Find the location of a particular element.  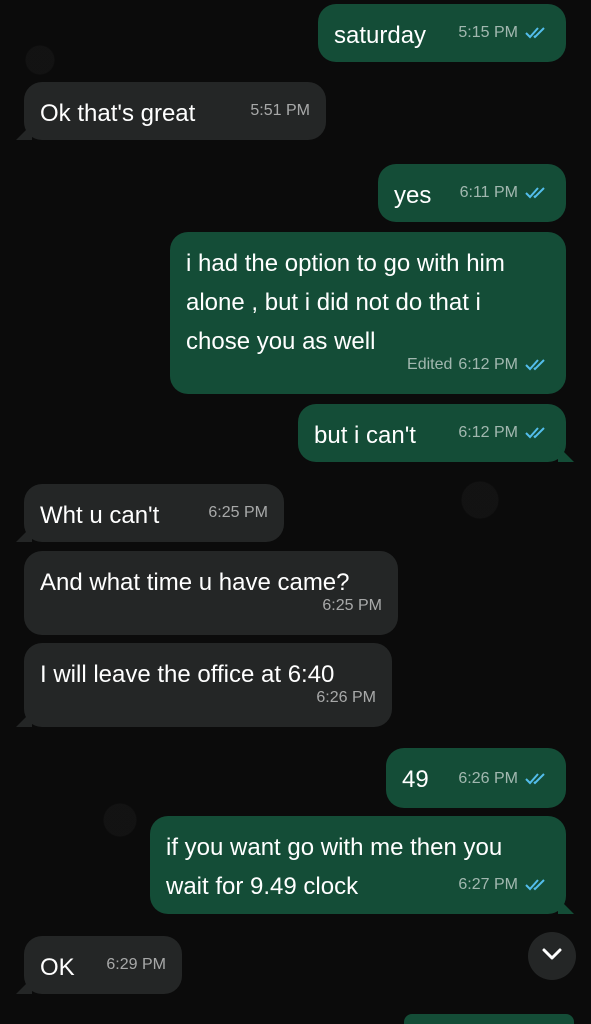

message-bubble-outgoing: yes 6:11 PM is located at coordinates (472, 193).